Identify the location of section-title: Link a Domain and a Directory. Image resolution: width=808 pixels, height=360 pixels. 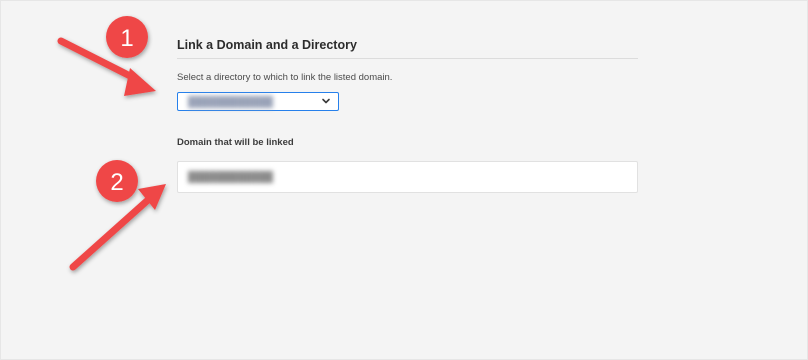
(267, 45).